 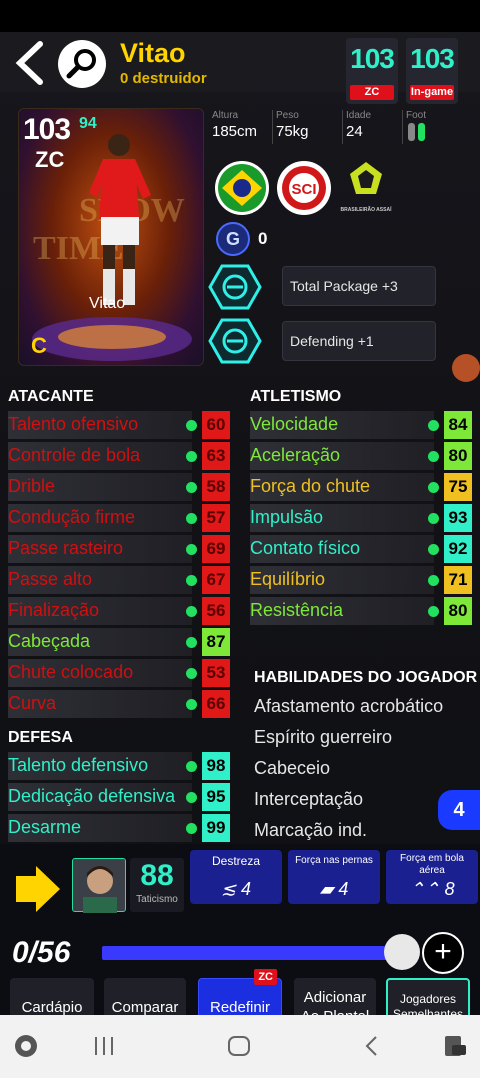 What do you see at coordinates (335, 996) in the screenshot?
I see `add-to-squad-button: Adicionar Ao Plantel` at bounding box center [335, 996].